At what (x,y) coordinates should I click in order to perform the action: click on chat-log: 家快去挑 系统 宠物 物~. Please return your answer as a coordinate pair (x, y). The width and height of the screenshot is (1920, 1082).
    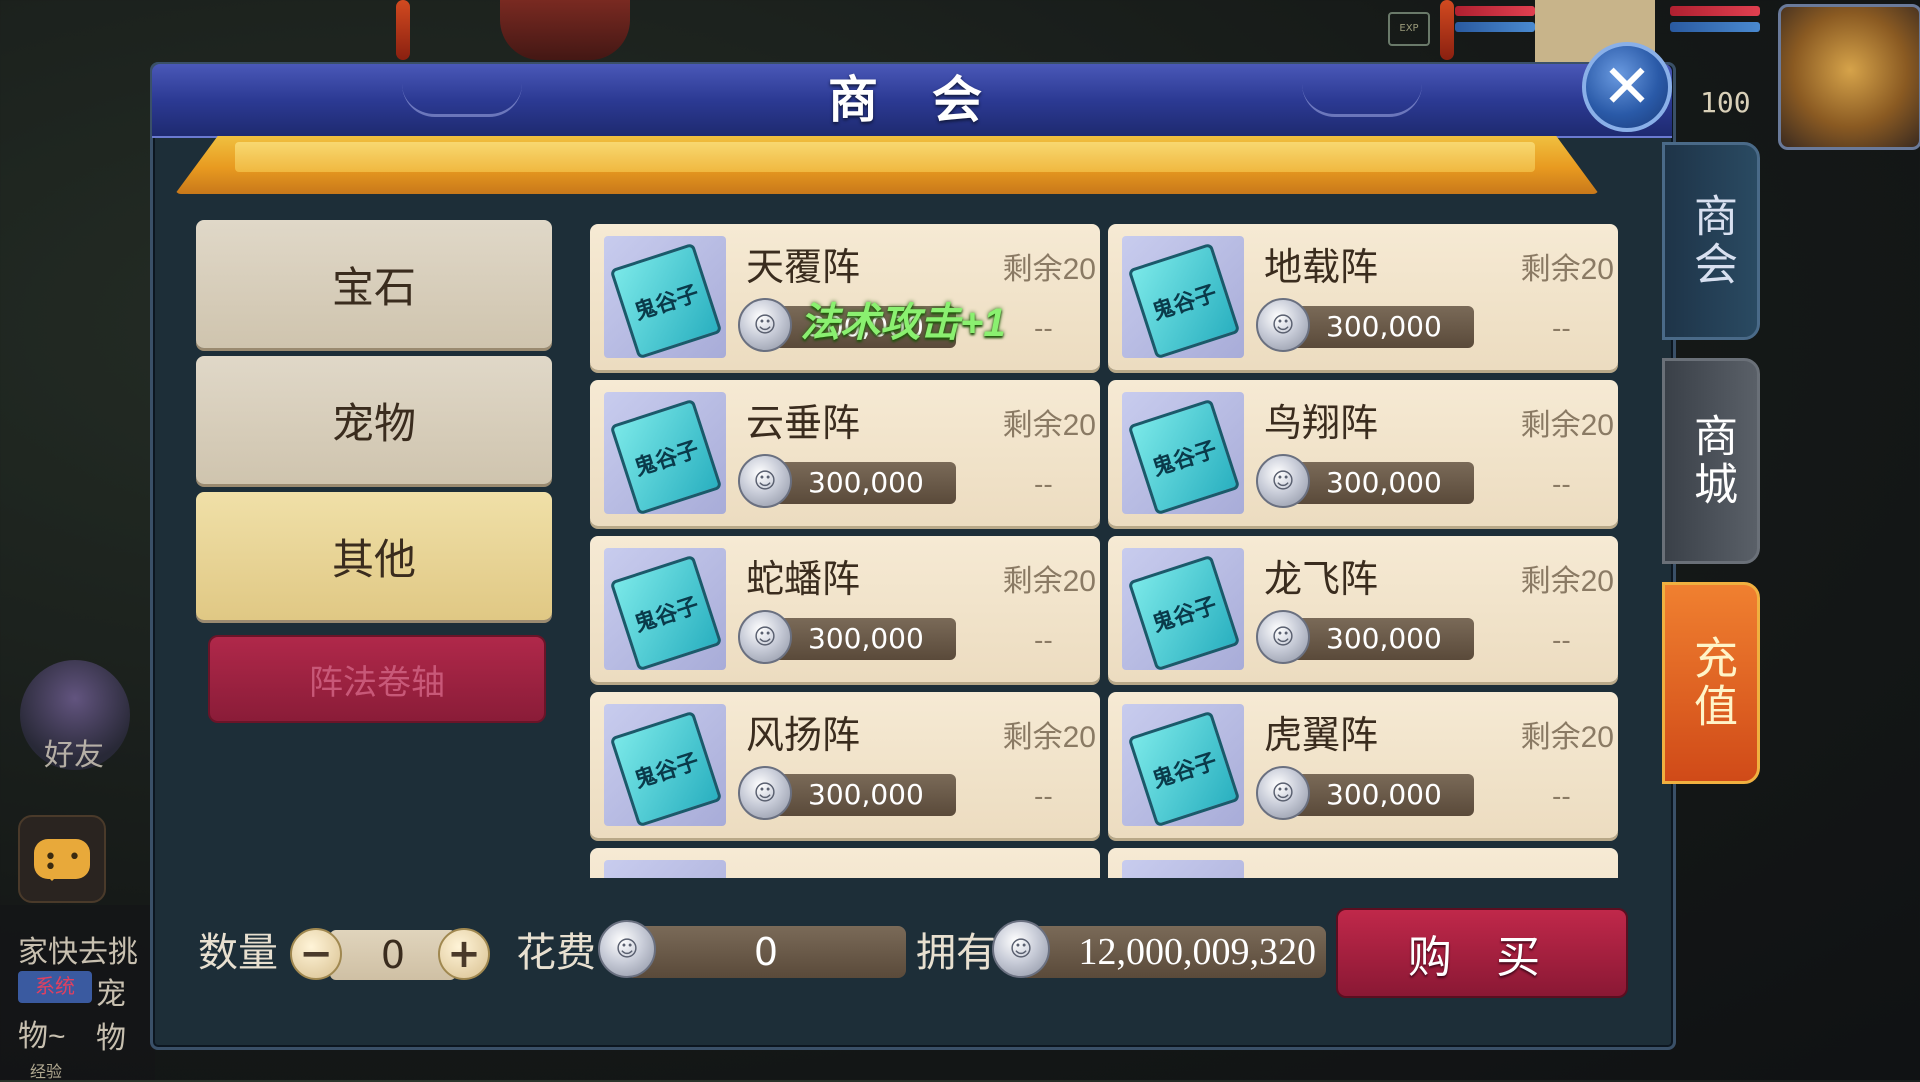
    Looking at the image, I should click on (77, 992).